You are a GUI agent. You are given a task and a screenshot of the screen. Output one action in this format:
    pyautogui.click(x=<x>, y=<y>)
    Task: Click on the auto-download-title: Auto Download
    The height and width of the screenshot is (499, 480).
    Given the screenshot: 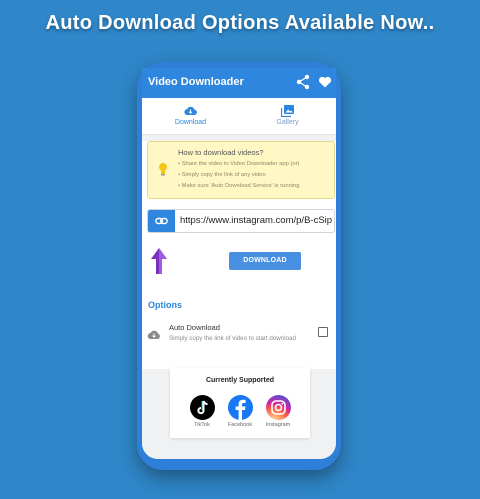 What is the action you would take?
    pyautogui.click(x=194, y=327)
    